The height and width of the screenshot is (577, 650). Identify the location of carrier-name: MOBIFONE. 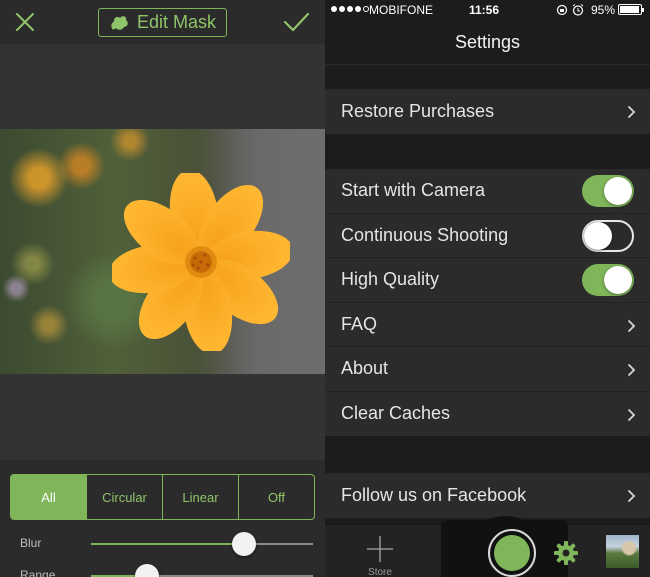
(401, 10).